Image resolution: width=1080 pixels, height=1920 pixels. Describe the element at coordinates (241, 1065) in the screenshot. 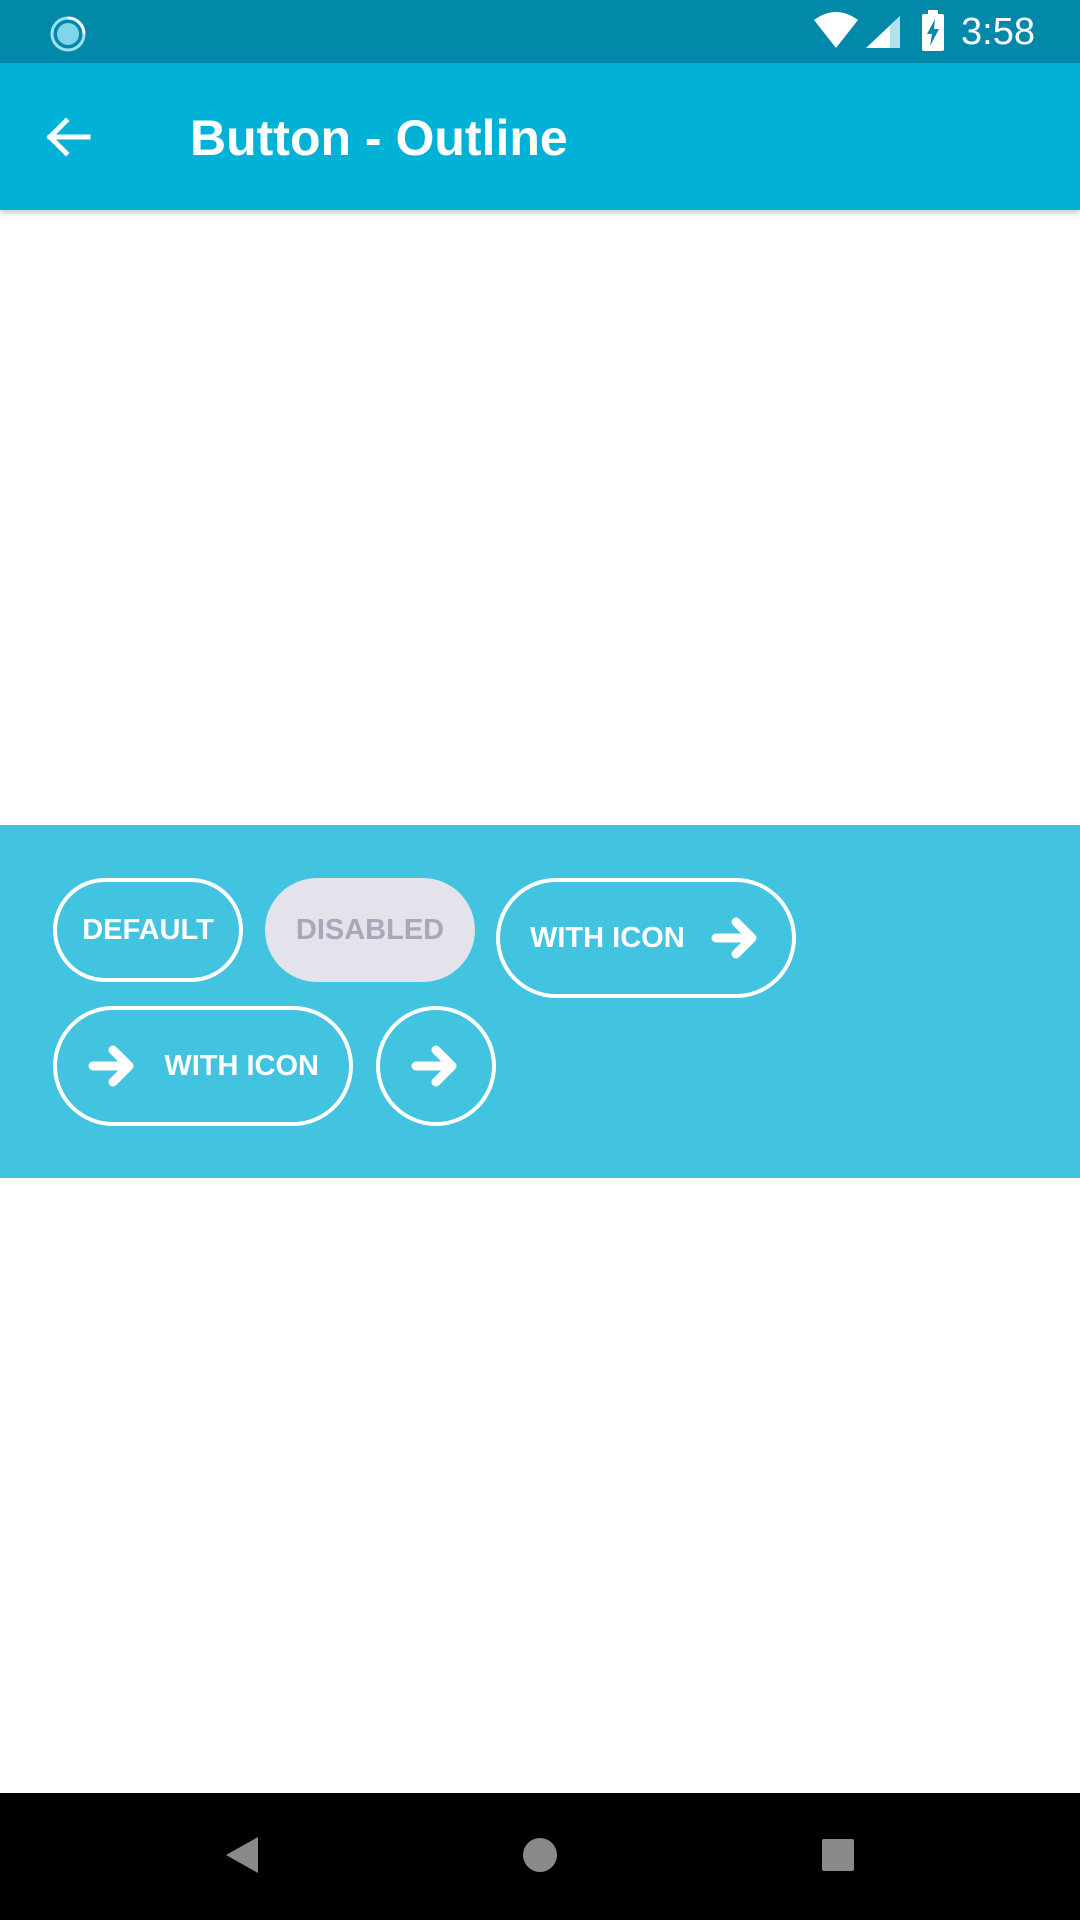

I see `with-icon-left-label: WITH ICON` at that location.